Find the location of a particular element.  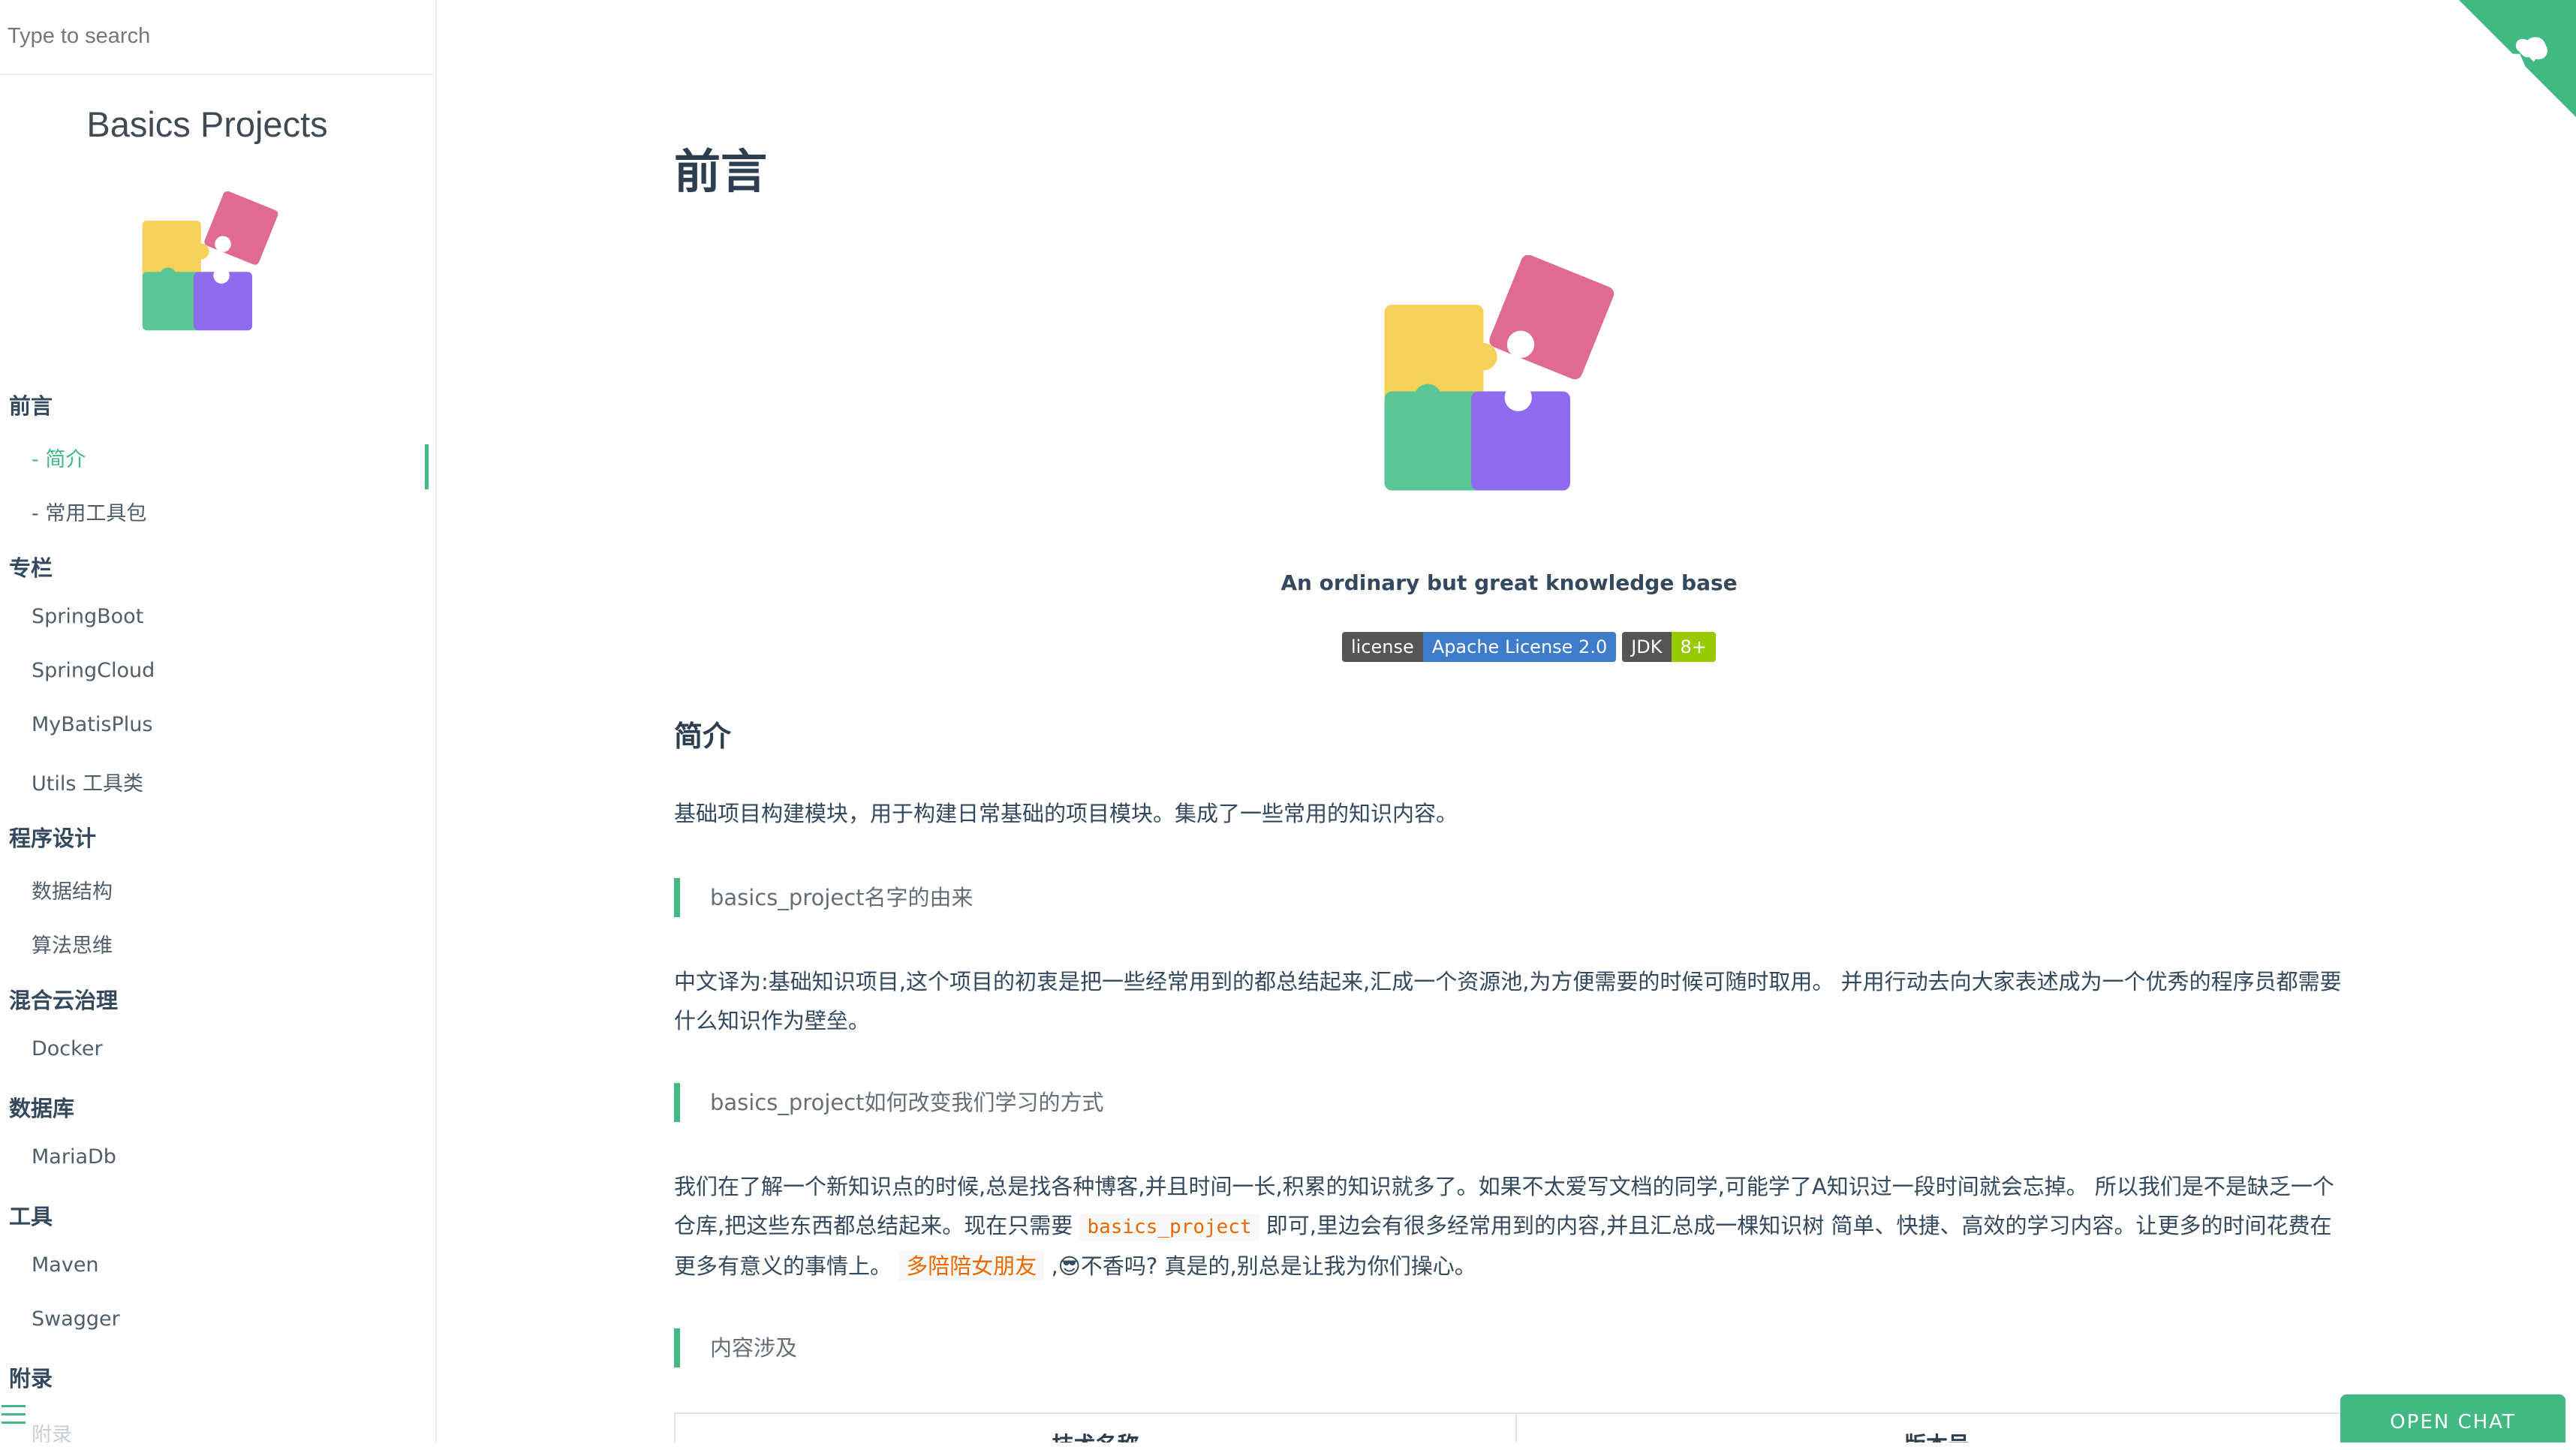

tech-table-header: 技术名称 版本号 is located at coordinates (1516, 1427).